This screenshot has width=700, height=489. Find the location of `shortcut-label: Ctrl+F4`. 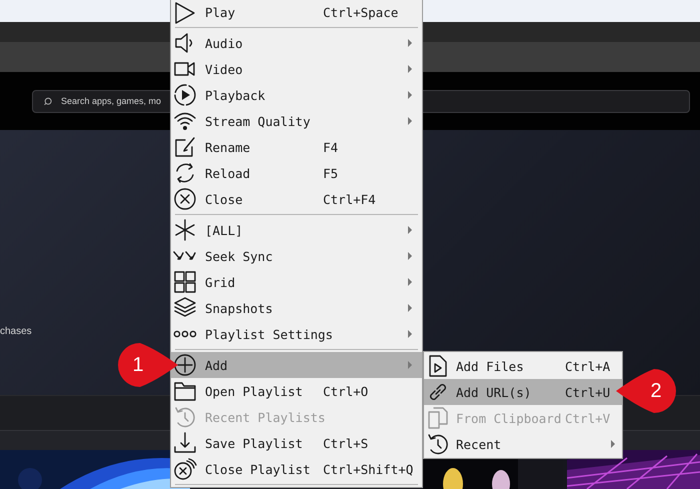

shortcut-label: Ctrl+F4 is located at coordinates (350, 199).